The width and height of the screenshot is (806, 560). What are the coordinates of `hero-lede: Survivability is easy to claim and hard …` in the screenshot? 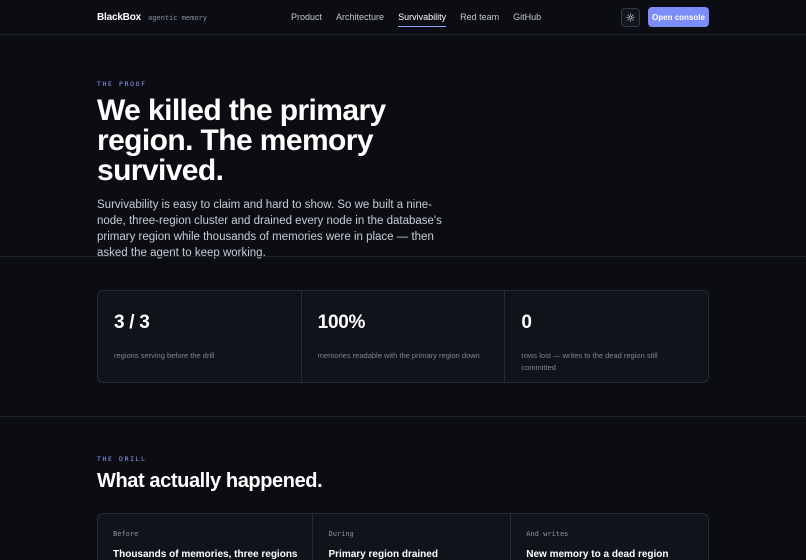 It's located at (269, 229).